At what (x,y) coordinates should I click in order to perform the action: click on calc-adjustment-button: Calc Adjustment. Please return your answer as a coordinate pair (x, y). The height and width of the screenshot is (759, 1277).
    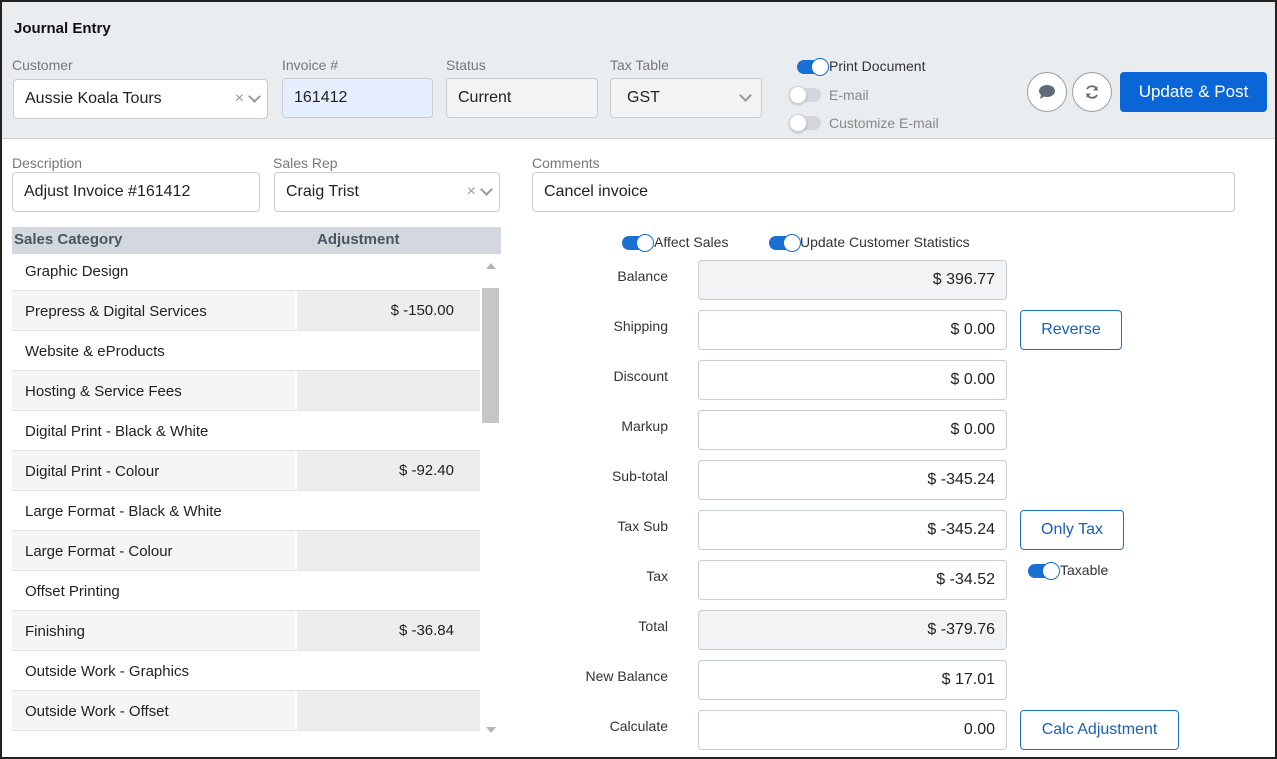
    Looking at the image, I should click on (1099, 730).